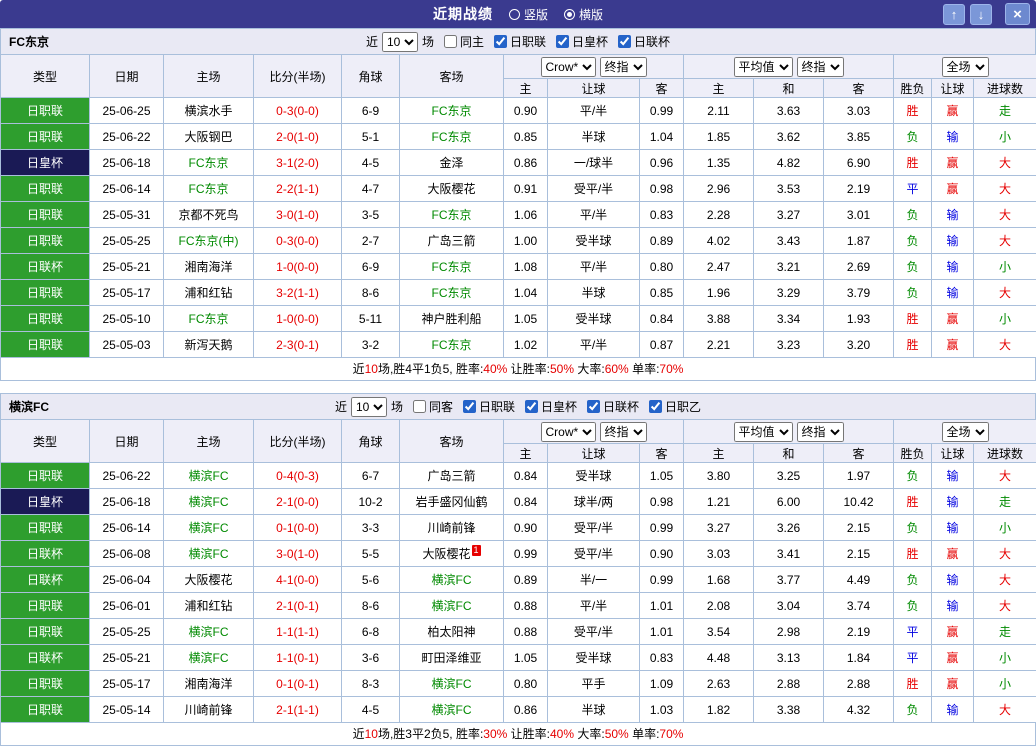 The image size is (1036, 746). What do you see at coordinates (670, 406) in the screenshot?
I see `filter-checkbox-4: 日职乙` at bounding box center [670, 406].